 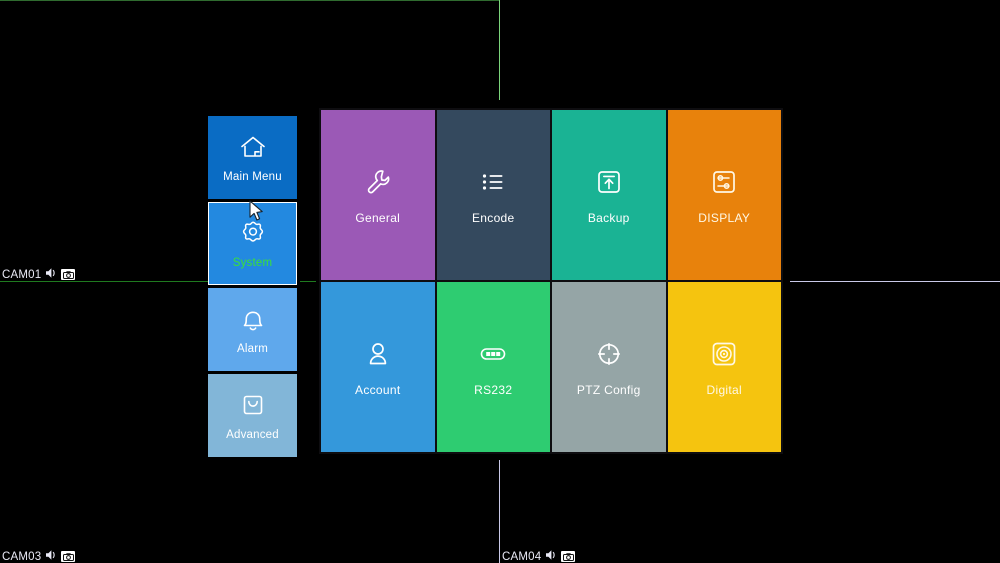 What do you see at coordinates (522, 556) in the screenshot?
I see `camera-name-text: CAM04` at bounding box center [522, 556].